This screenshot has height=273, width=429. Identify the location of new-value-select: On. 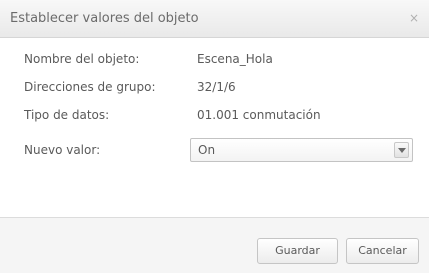
(301, 150).